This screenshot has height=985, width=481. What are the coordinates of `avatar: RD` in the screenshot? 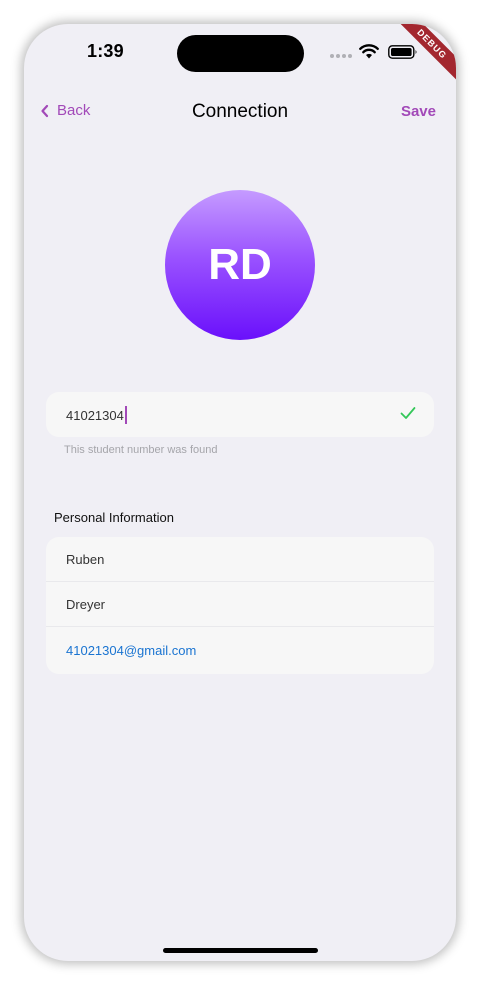 It's located at (240, 265).